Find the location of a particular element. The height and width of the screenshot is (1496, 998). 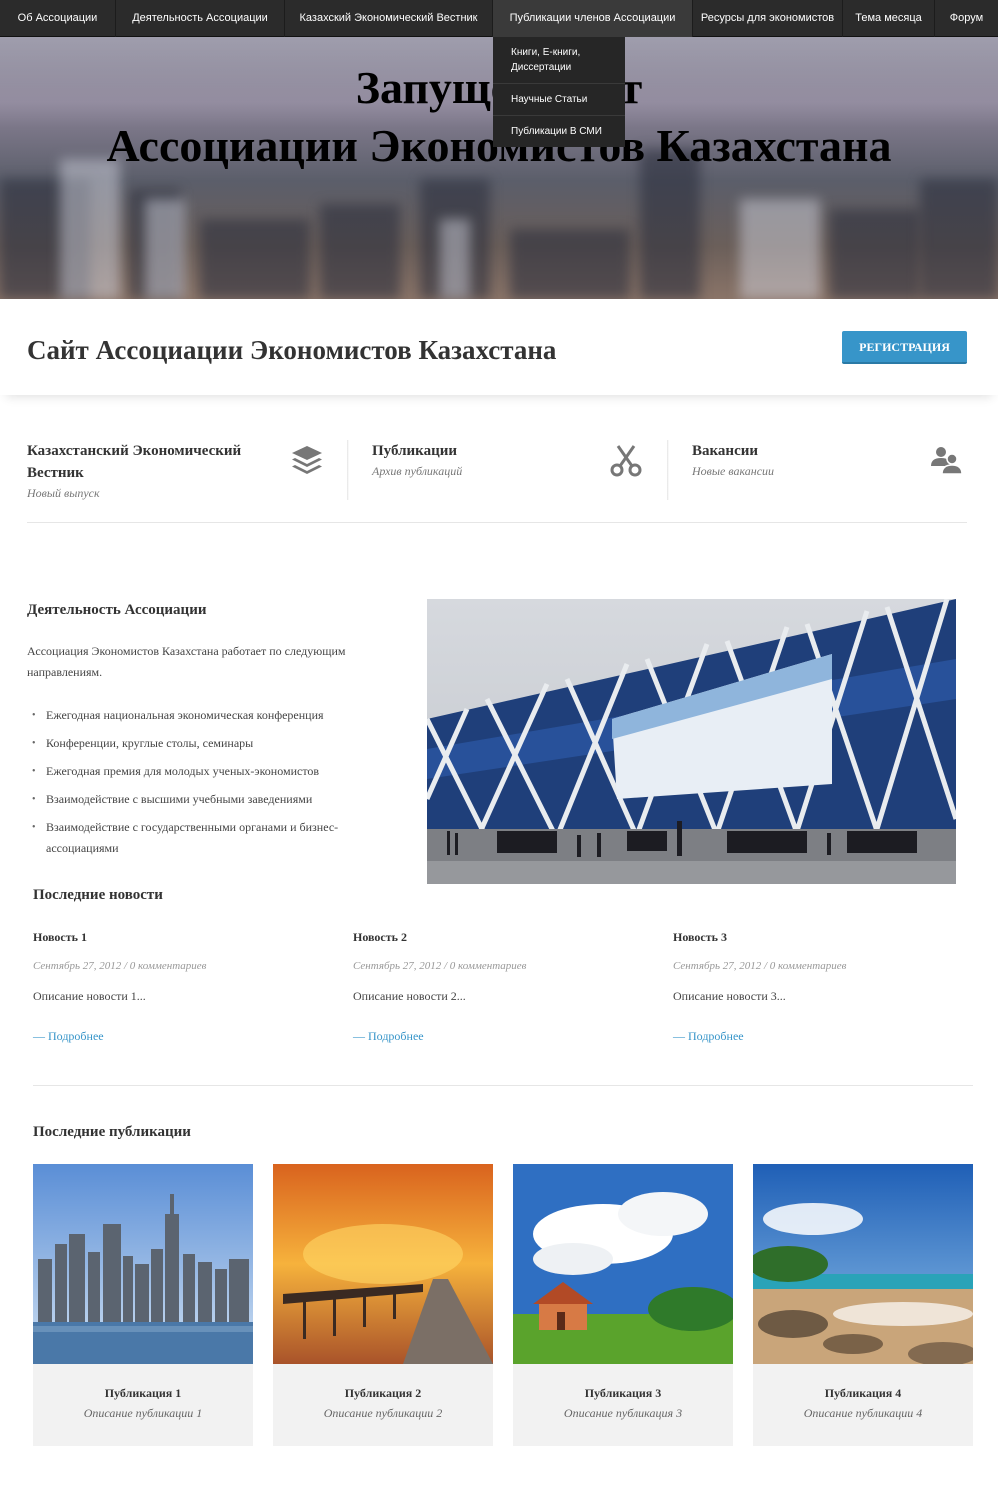

publication-title: Публикация 4 is located at coordinates (863, 1393).